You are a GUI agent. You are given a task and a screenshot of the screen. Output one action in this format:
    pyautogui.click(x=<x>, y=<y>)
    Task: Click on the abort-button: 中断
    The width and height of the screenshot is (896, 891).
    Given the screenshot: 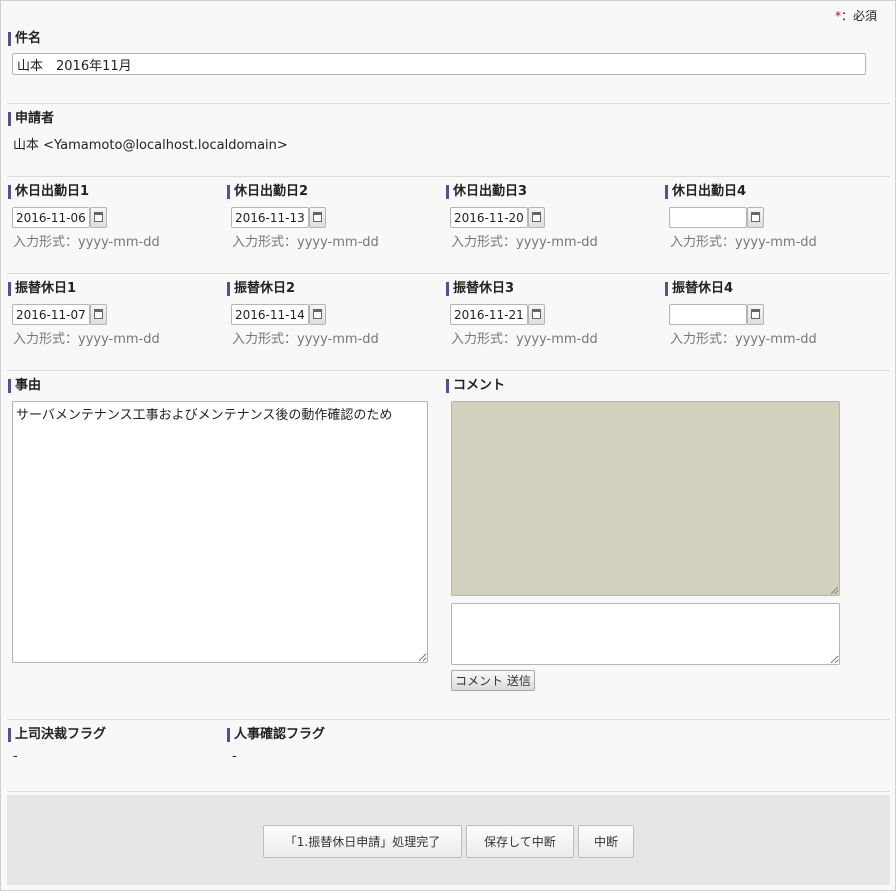 What is the action you would take?
    pyautogui.click(x=606, y=841)
    